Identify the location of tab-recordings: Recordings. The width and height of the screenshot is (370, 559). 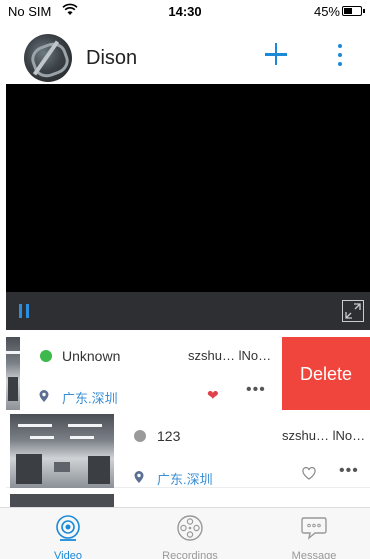
(190, 535).